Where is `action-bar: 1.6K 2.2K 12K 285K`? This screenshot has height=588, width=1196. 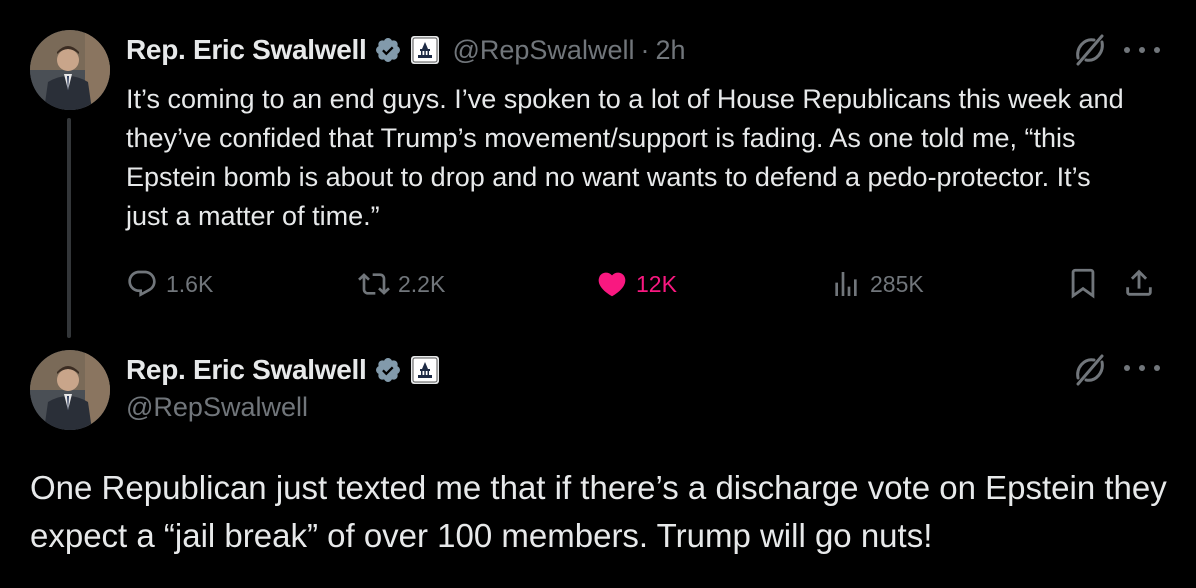
action-bar: 1.6K 2.2K 12K 285K is located at coordinates (646, 284).